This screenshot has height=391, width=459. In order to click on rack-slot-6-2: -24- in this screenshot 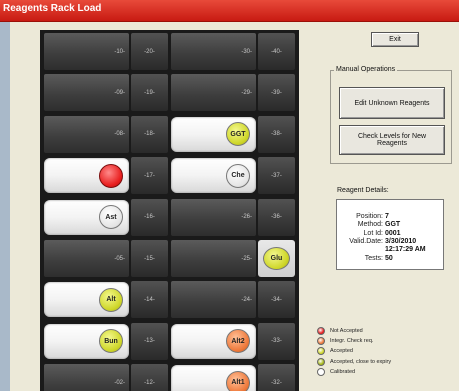, I will do `click(213, 300)`.